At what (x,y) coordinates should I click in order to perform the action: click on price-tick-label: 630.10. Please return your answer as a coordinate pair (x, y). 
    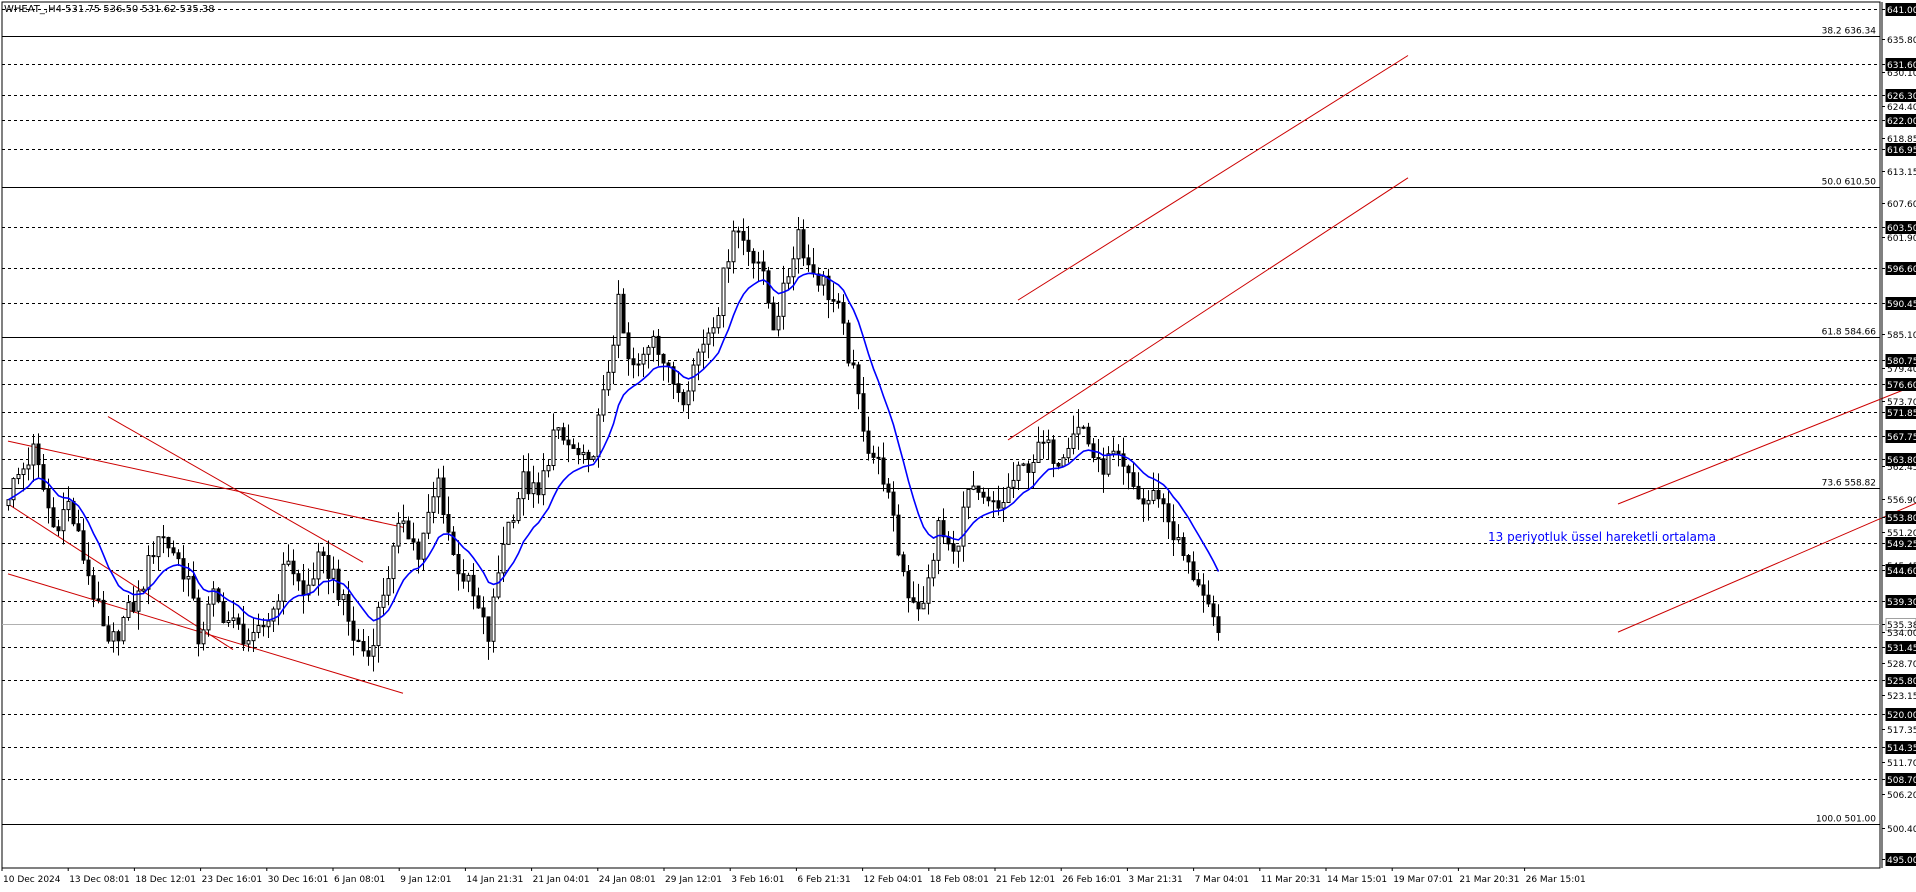
    Looking at the image, I should click on (1901, 74).